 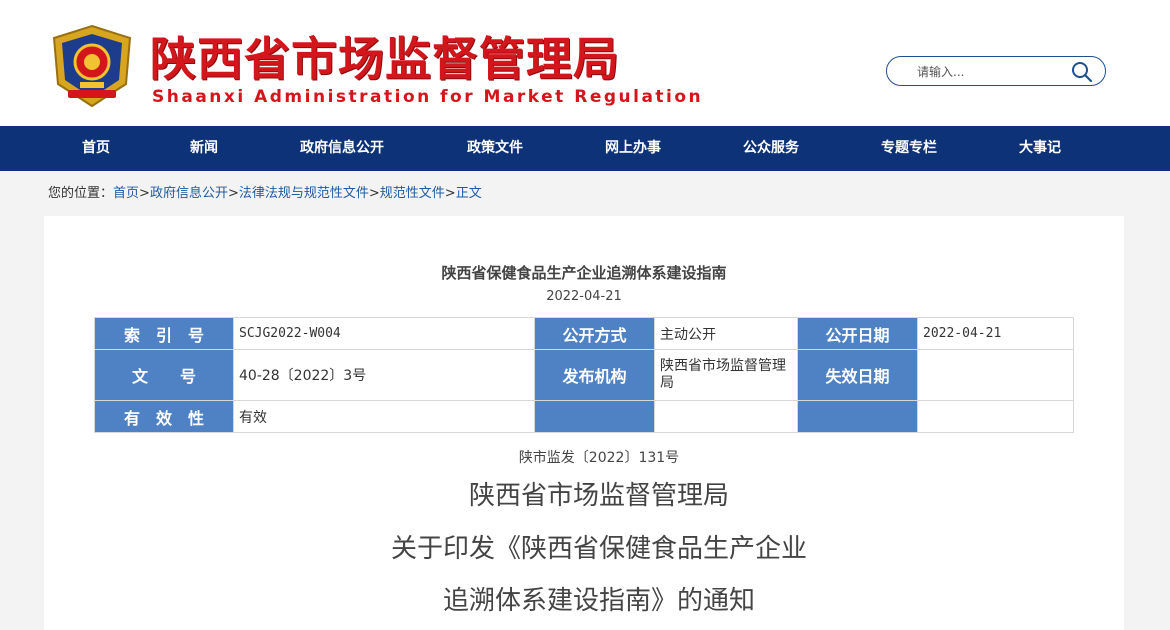 I want to click on breadcrumb-home: 首页, so click(x=126, y=193).